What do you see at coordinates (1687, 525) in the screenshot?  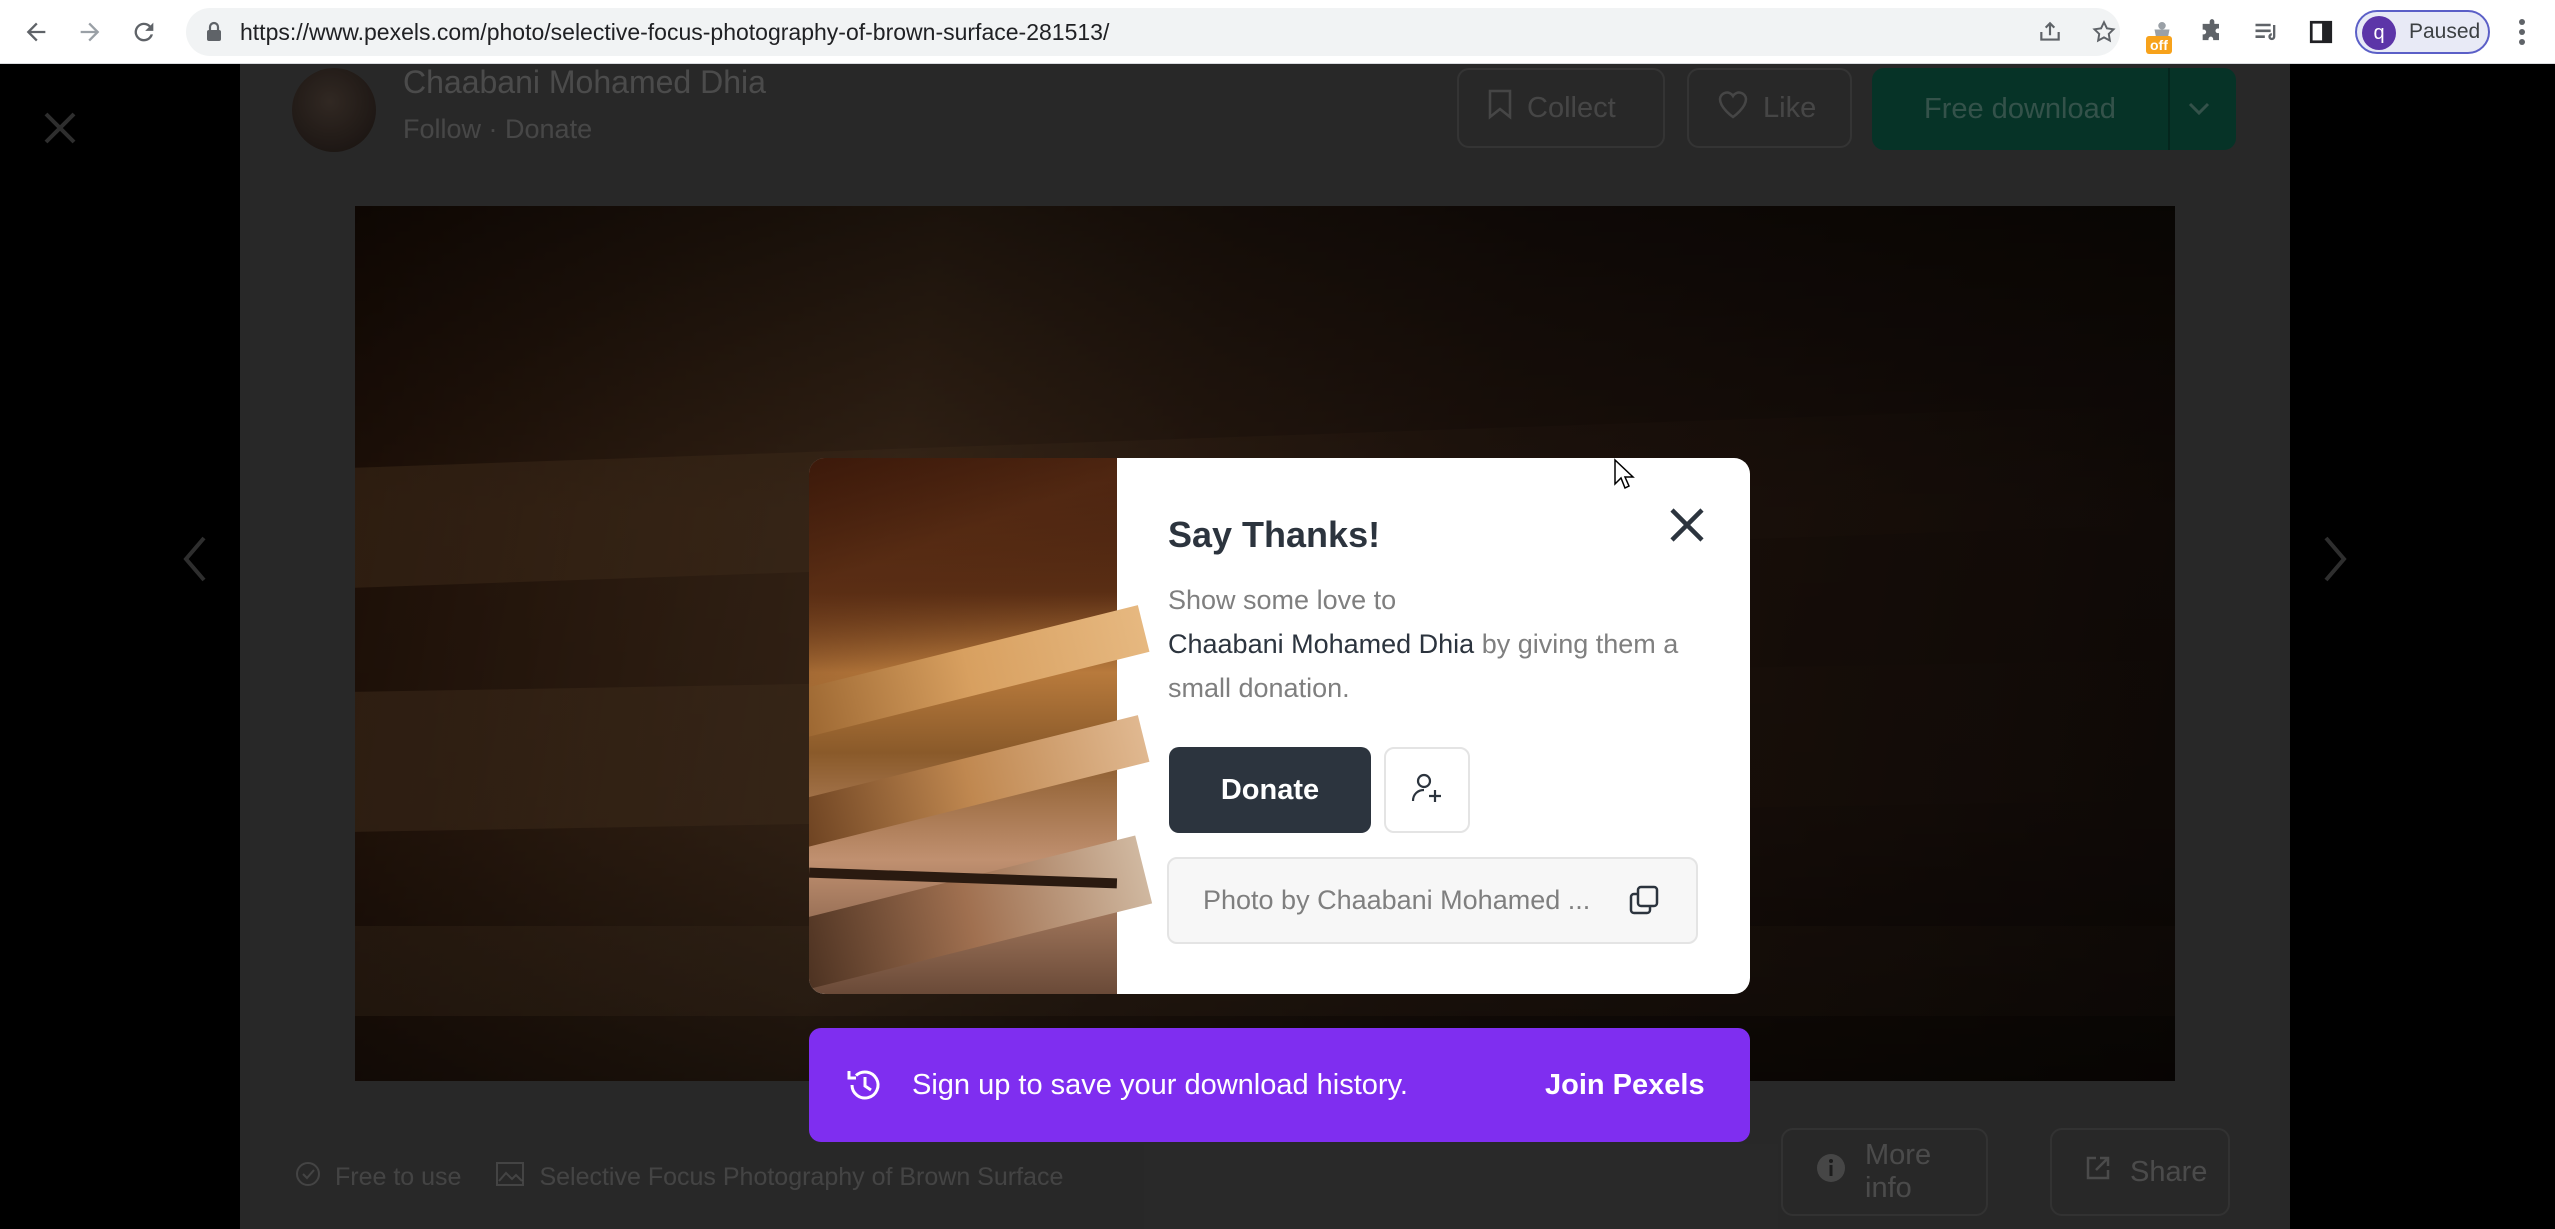 I see `close-icon` at bounding box center [1687, 525].